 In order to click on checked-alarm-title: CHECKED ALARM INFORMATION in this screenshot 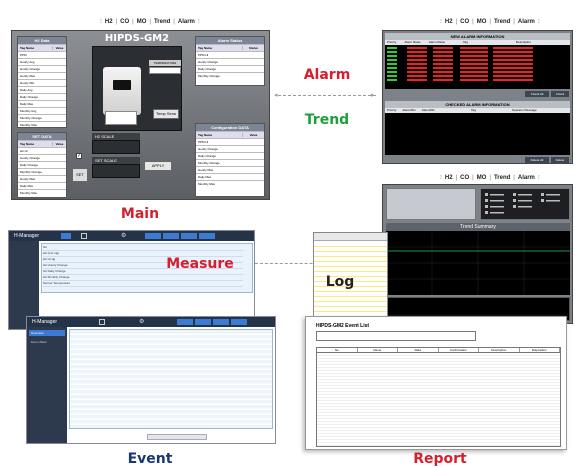, I will do `click(477, 104)`.